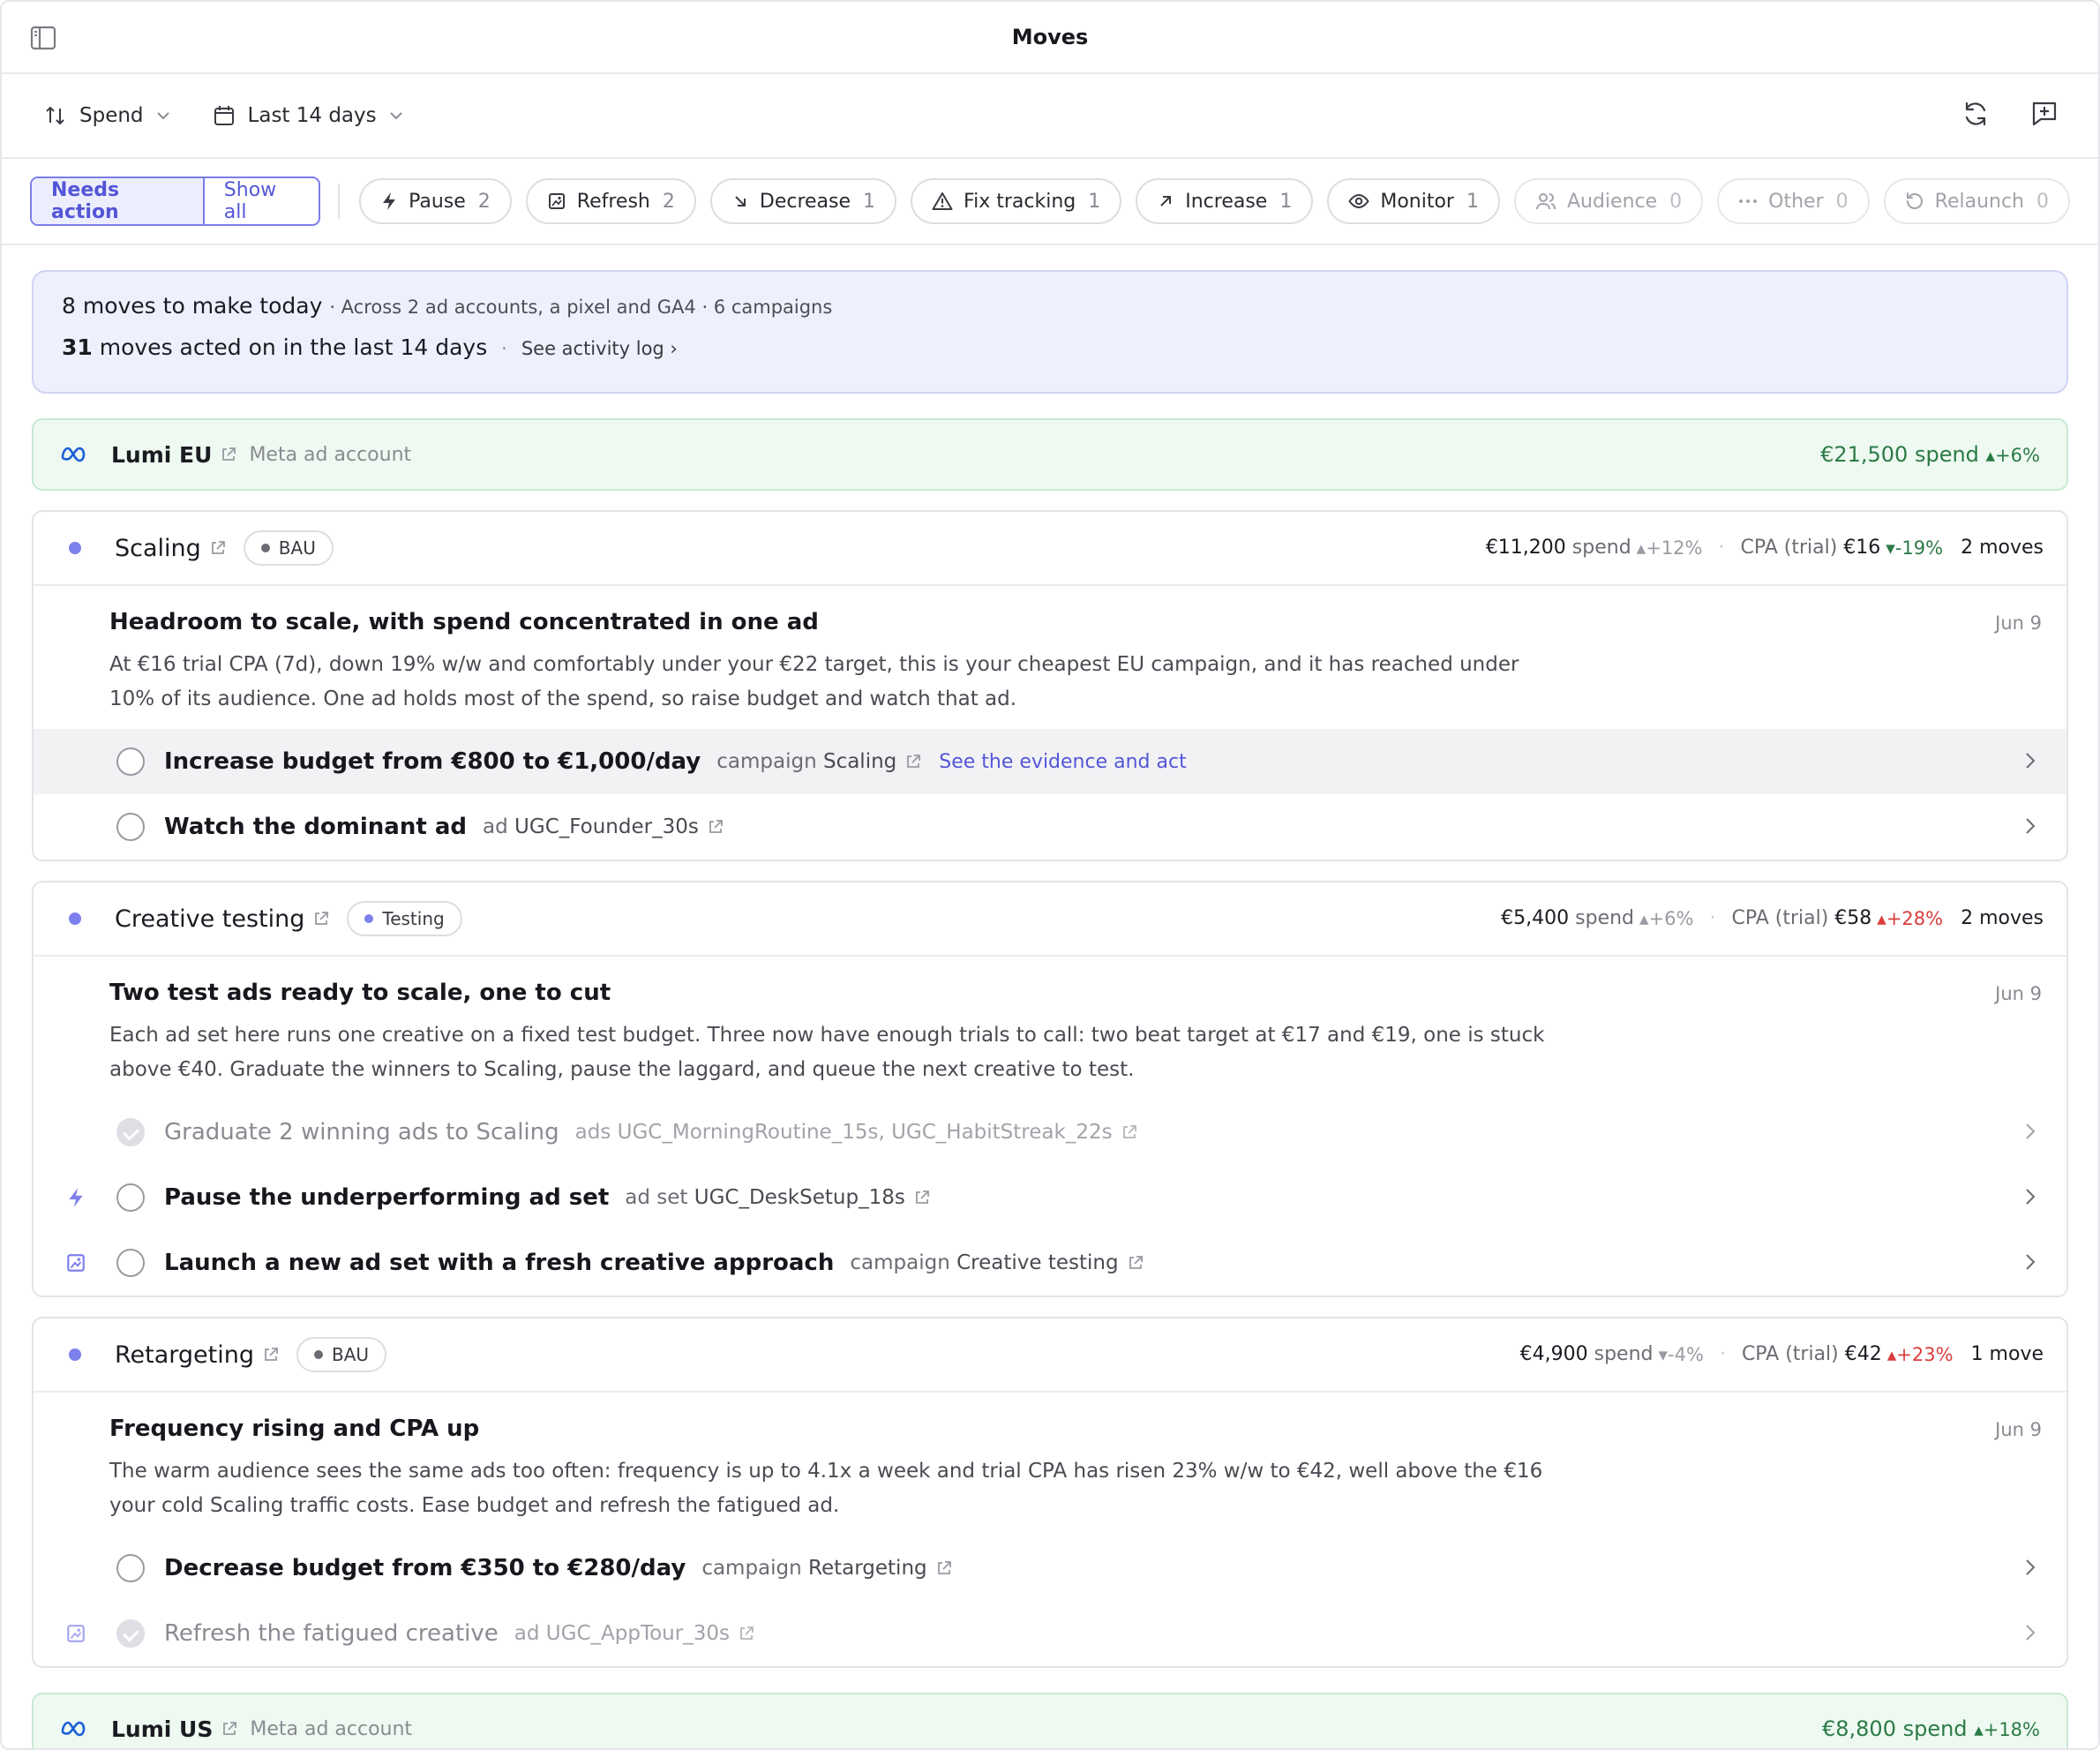 The width and height of the screenshot is (2100, 1750). What do you see at coordinates (2018, 993) in the screenshot?
I see `insight-date: Jun 9` at bounding box center [2018, 993].